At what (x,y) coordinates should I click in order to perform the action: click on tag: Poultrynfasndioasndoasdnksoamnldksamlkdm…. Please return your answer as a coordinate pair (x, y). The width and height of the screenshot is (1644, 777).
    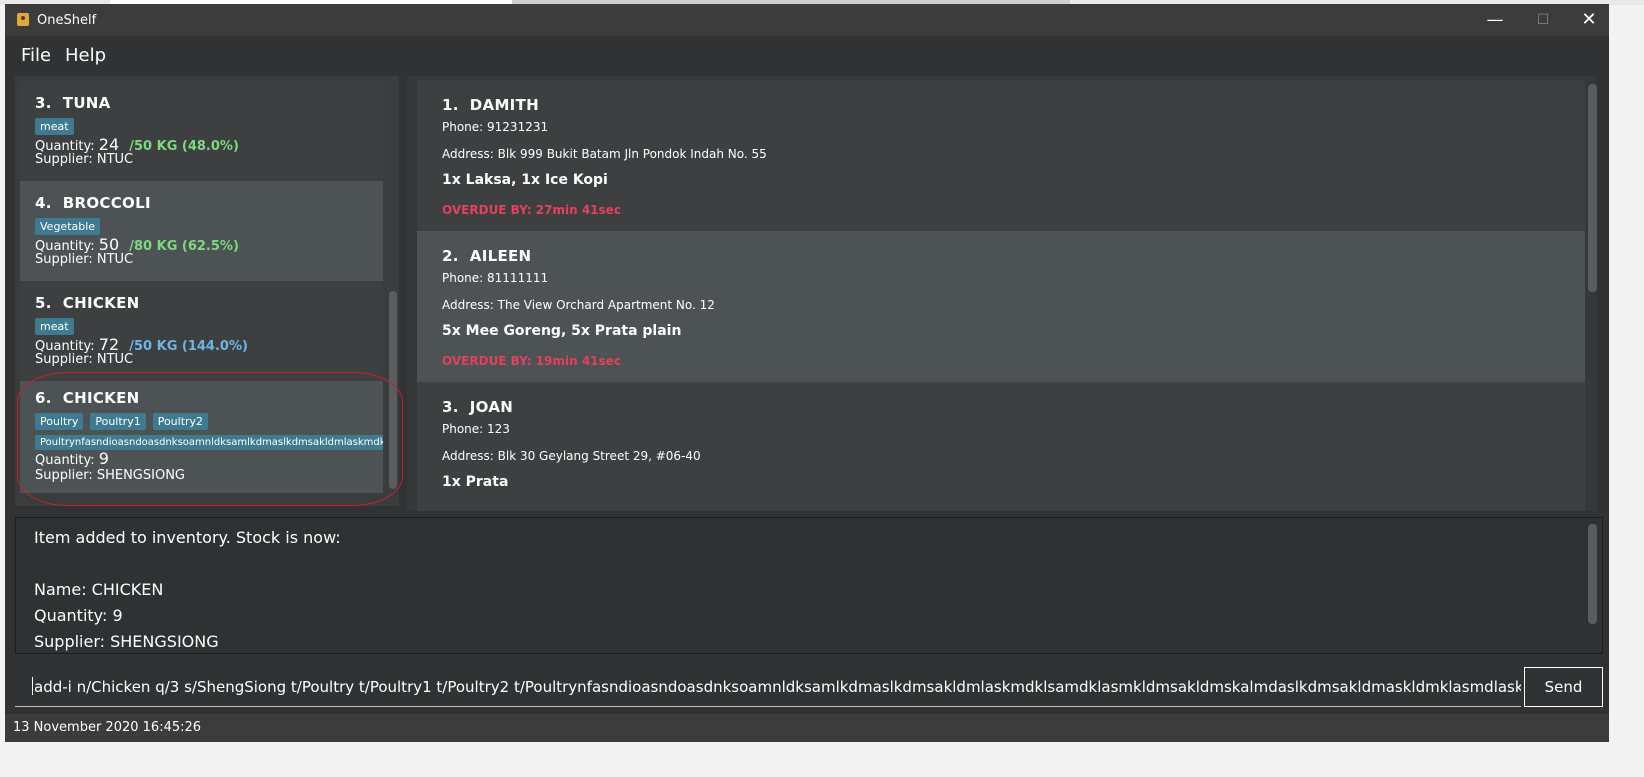
    Looking at the image, I should click on (209, 442).